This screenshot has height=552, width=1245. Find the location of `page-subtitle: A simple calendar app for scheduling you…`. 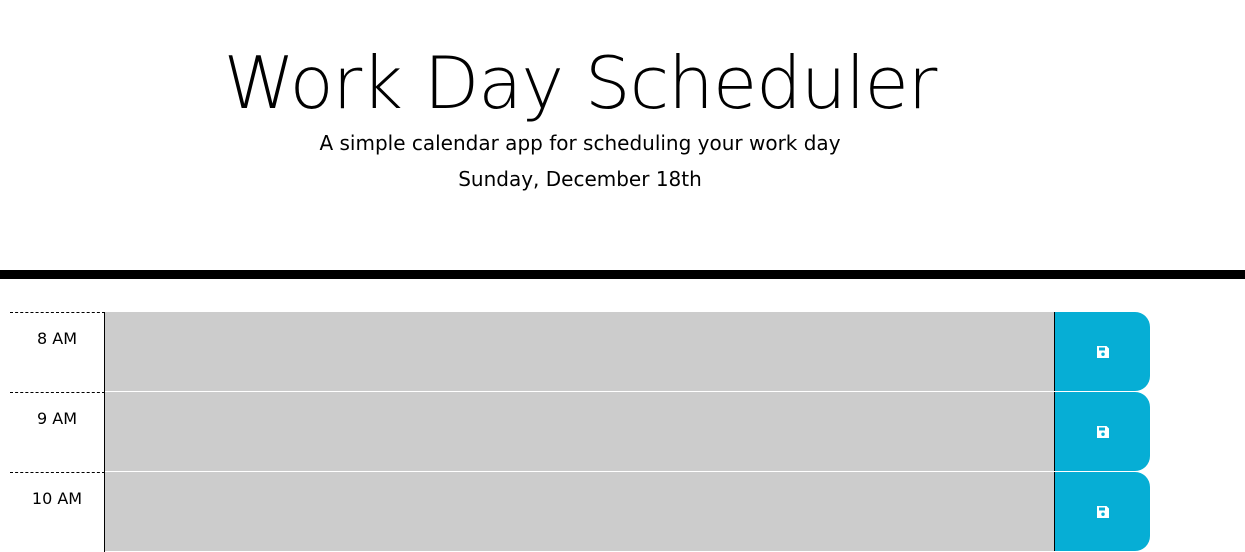

page-subtitle: A simple calendar app for scheduling you… is located at coordinates (580, 143).